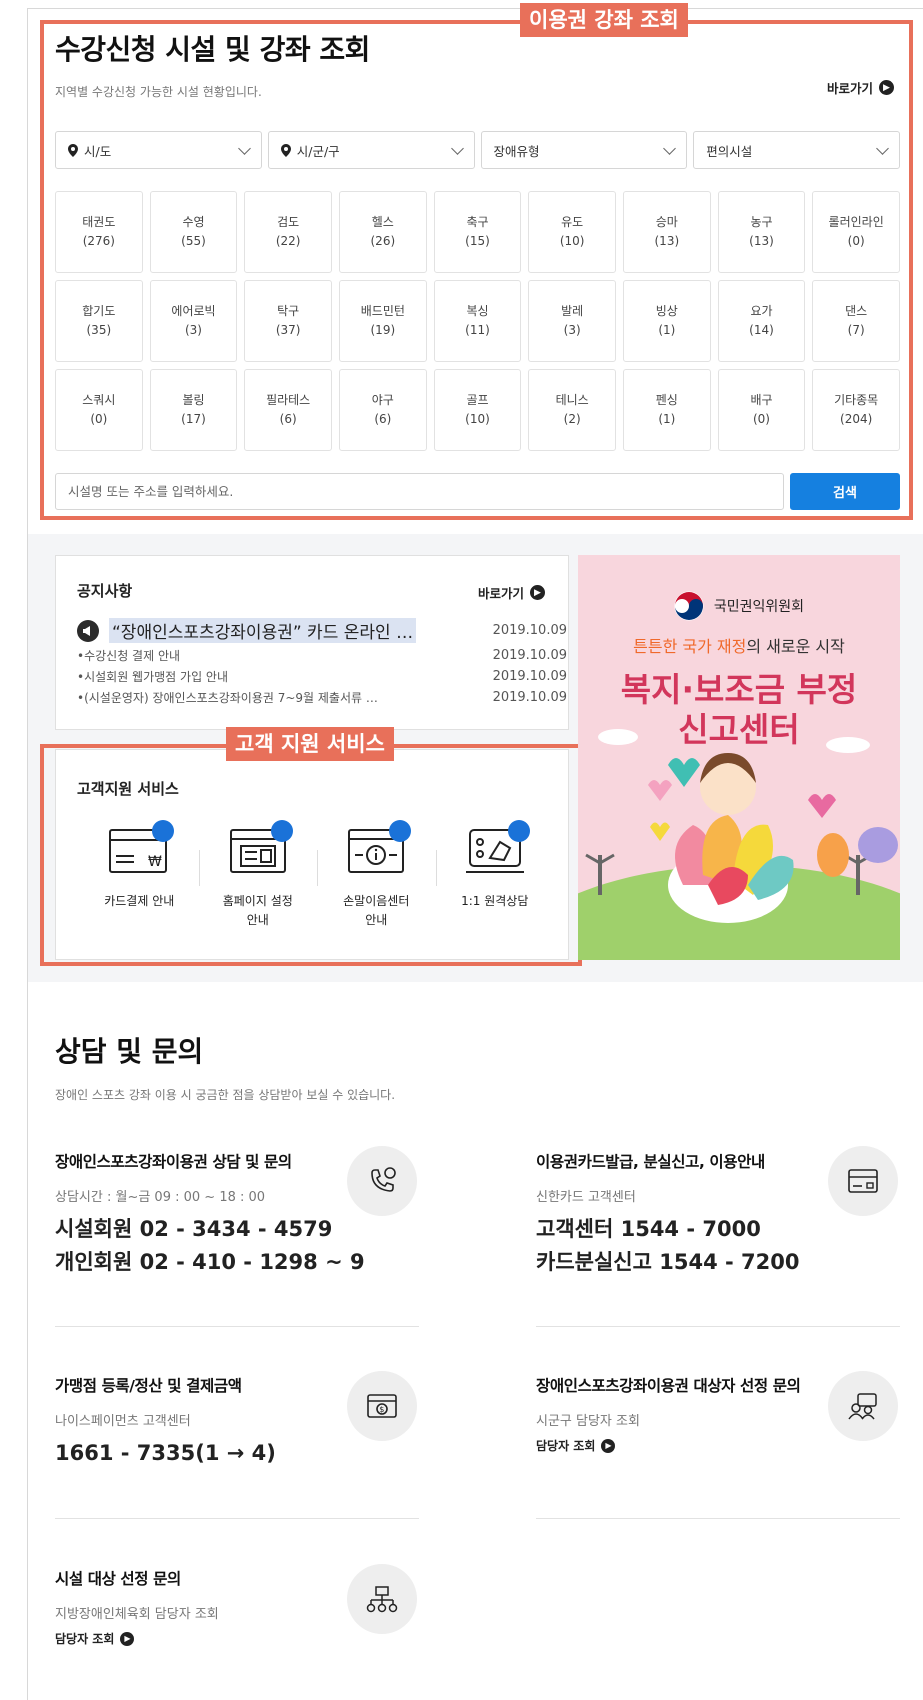 This screenshot has height=1700, width=923. Describe the element at coordinates (158, 150) in the screenshot. I see `filter-region-select: 시/도` at that location.